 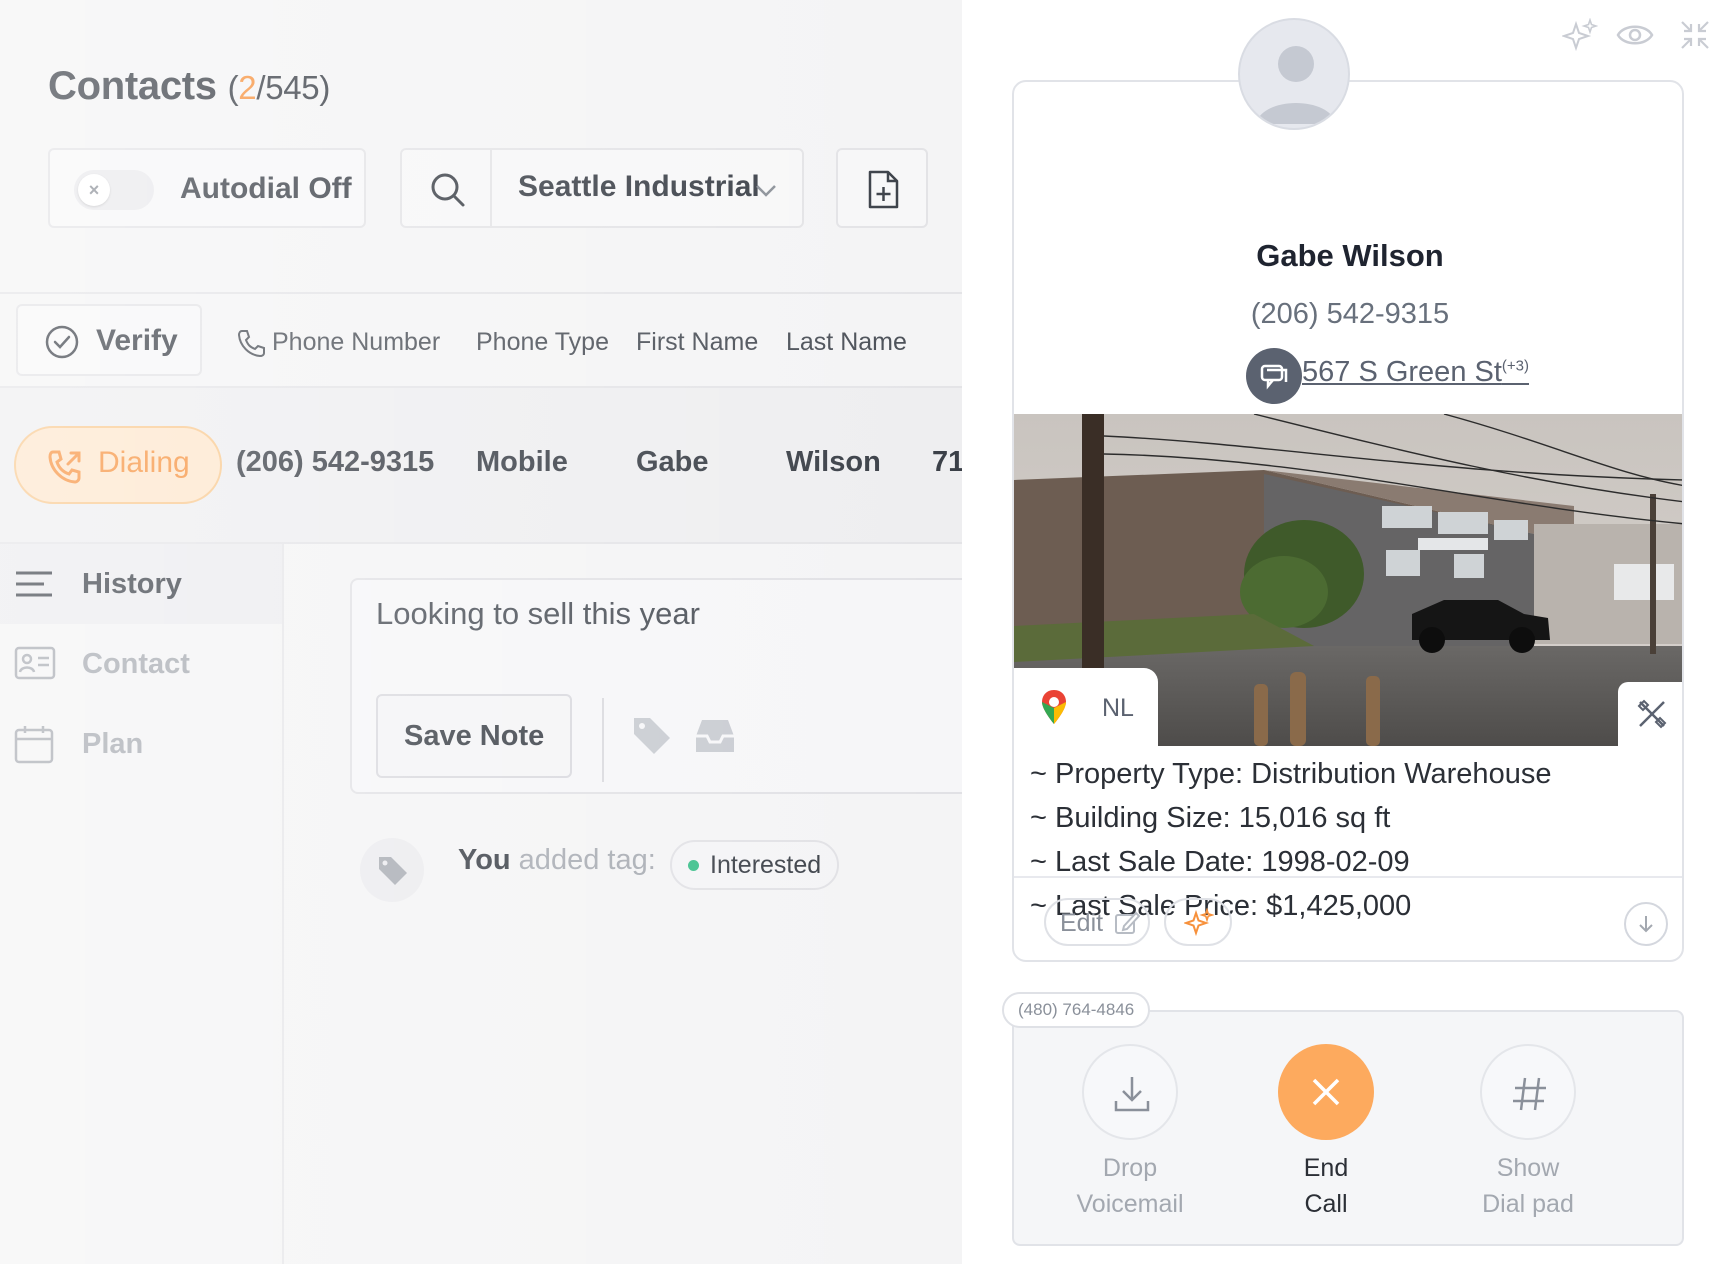 What do you see at coordinates (142, 904) in the screenshot?
I see `detail-sidebar: History Contact Plan` at bounding box center [142, 904].